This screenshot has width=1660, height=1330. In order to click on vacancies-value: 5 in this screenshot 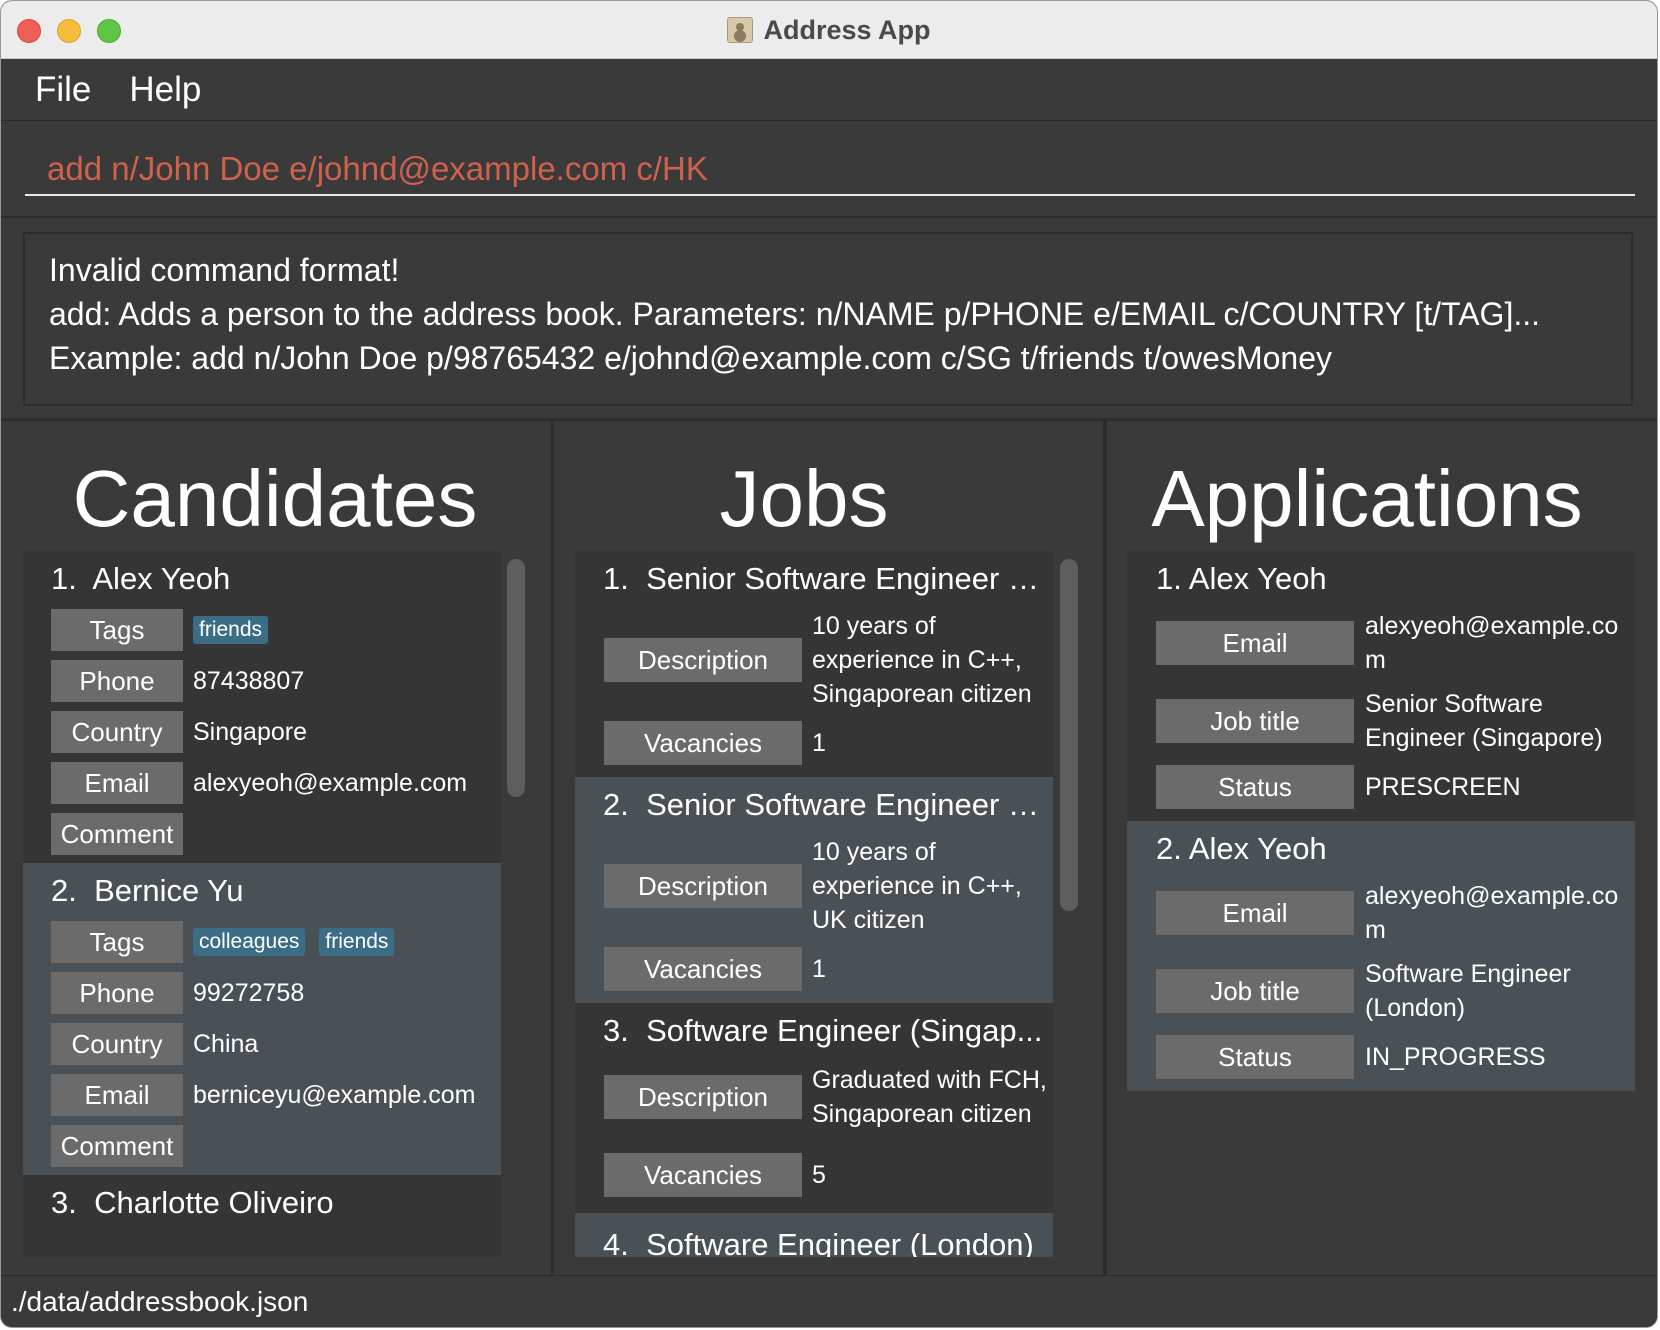, I will do `click(819, 1175)`.